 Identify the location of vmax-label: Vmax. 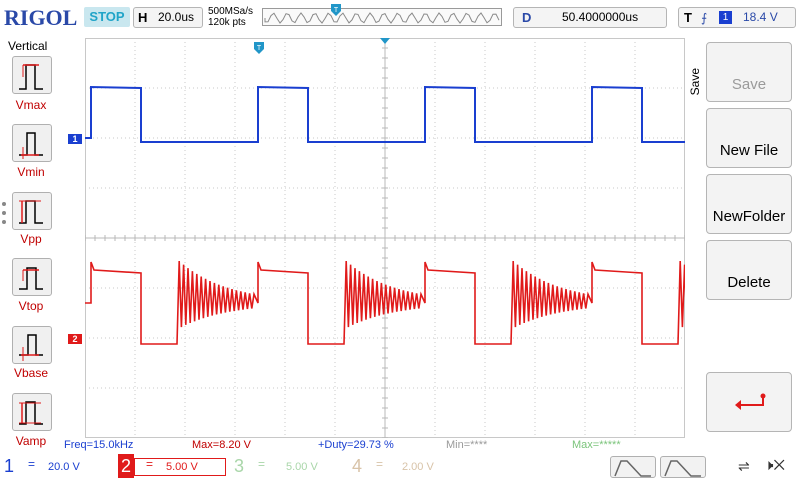
(31, 105).